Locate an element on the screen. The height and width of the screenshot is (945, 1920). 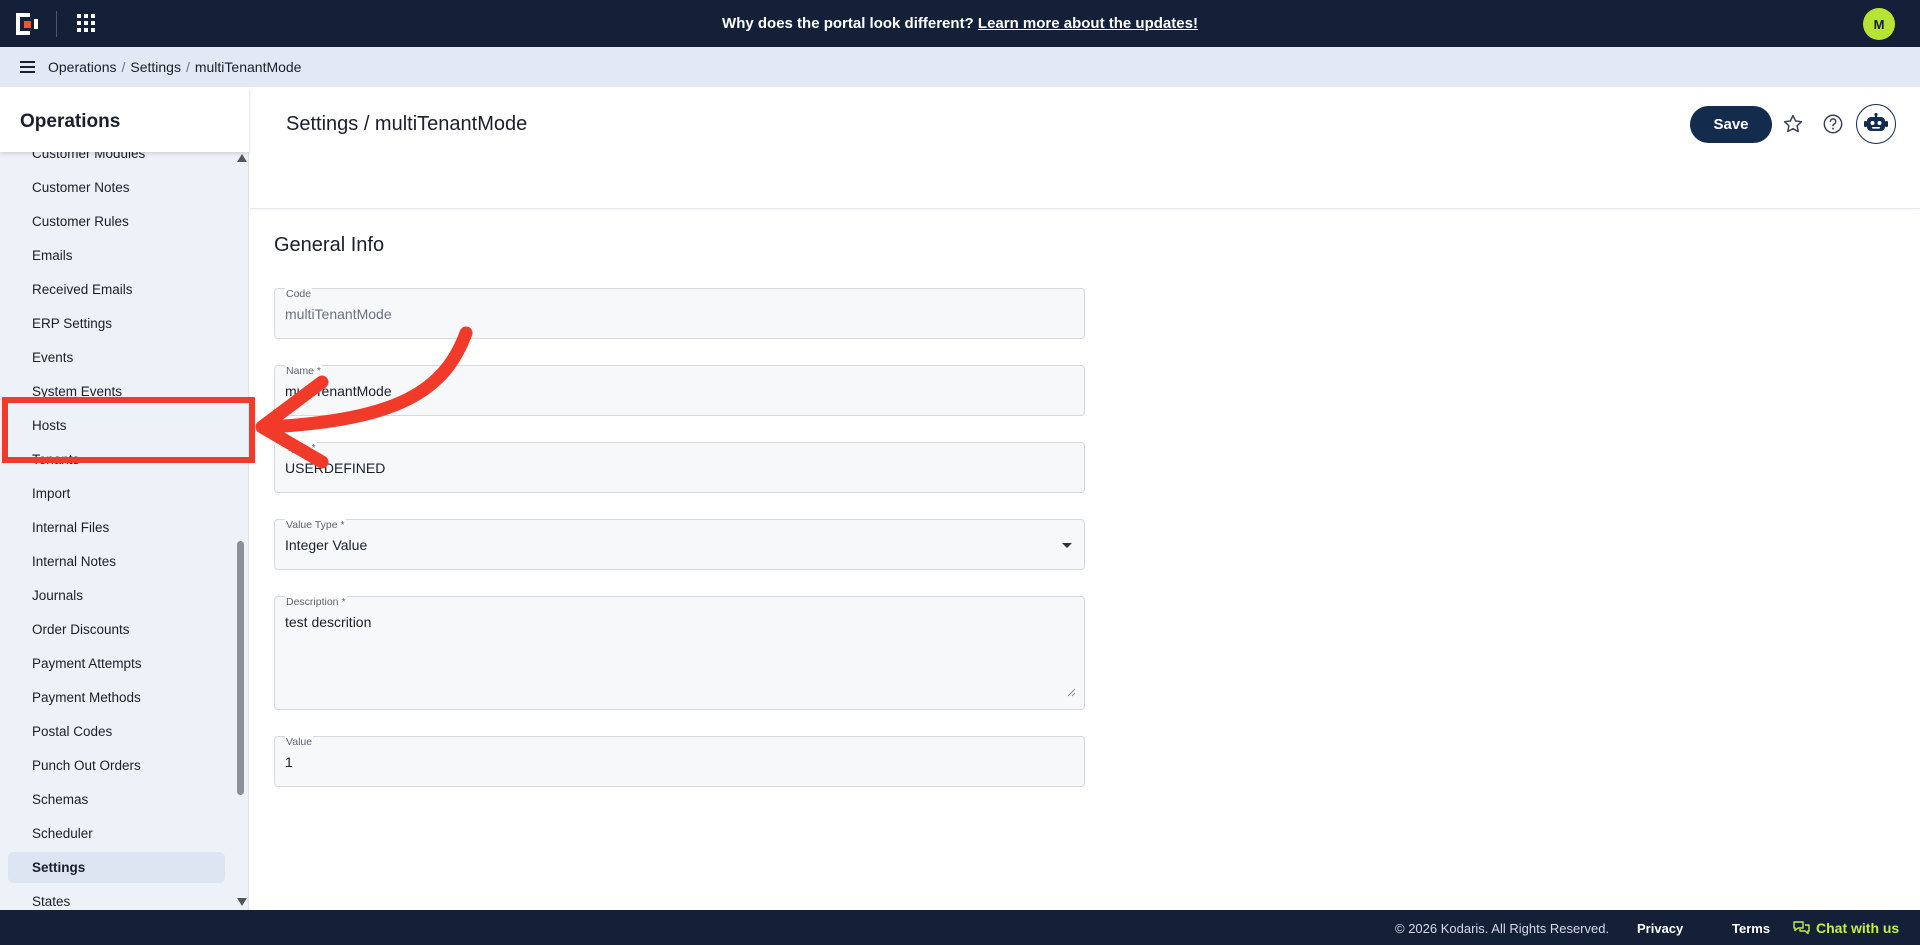
sidebar-item-label: Order Discounts is located at coordinates (81, 629).